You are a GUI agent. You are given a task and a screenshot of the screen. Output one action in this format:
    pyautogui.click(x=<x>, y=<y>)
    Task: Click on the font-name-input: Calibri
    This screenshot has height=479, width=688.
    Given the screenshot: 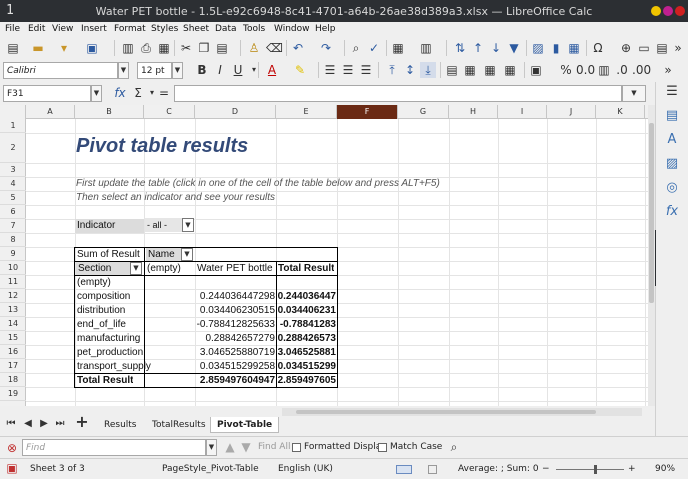 What is the action you would take?
    pyautogui.click(x=60, y=70)
    